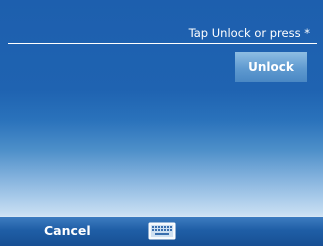 The width and height of the screenshot is (323, 246). Describe the element at coordinates (249, 33) in the screenshot. I see `unlock-hint-text: Tap Unlock or press *` at that location.